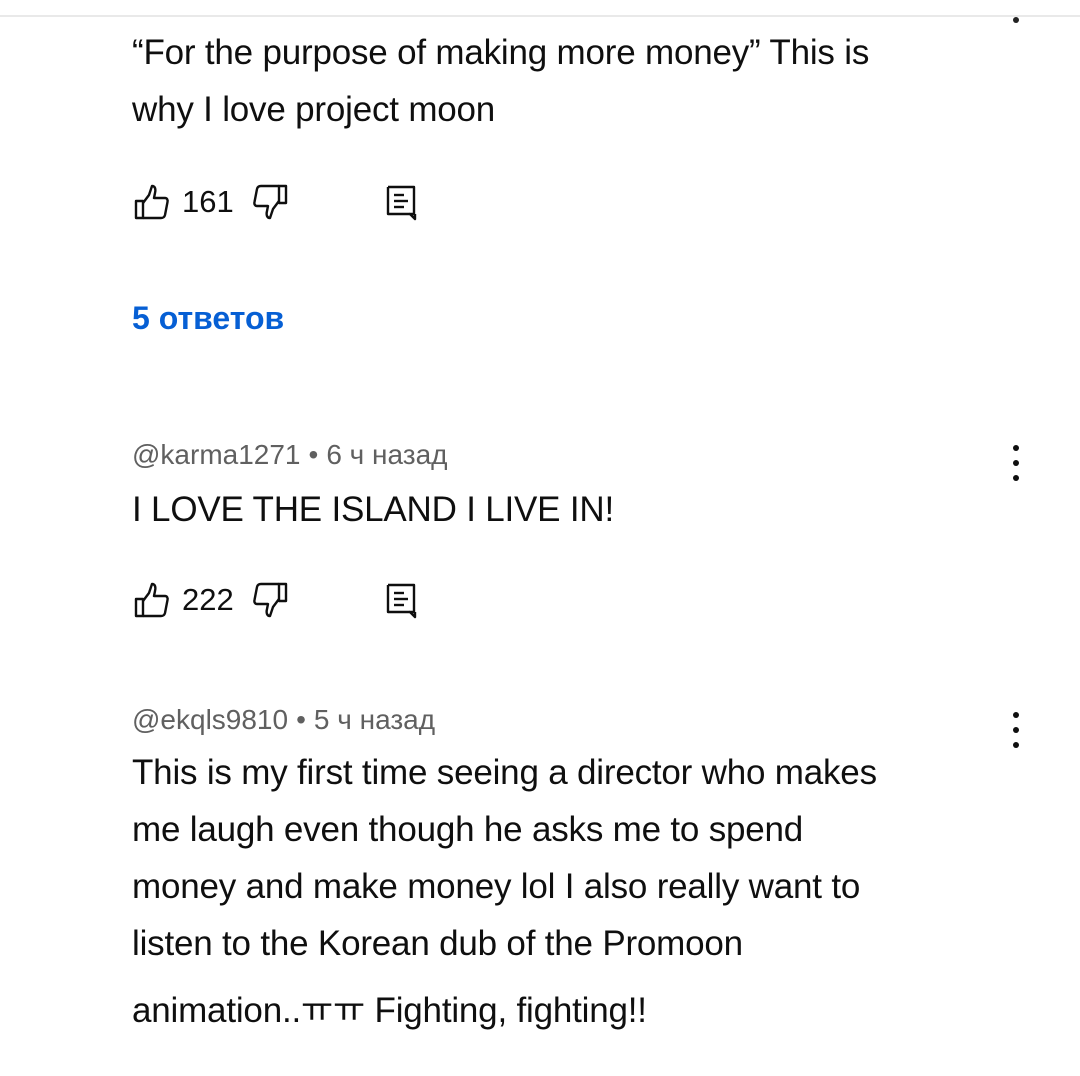  I want to click on like-count: 222, so click(208, 599).